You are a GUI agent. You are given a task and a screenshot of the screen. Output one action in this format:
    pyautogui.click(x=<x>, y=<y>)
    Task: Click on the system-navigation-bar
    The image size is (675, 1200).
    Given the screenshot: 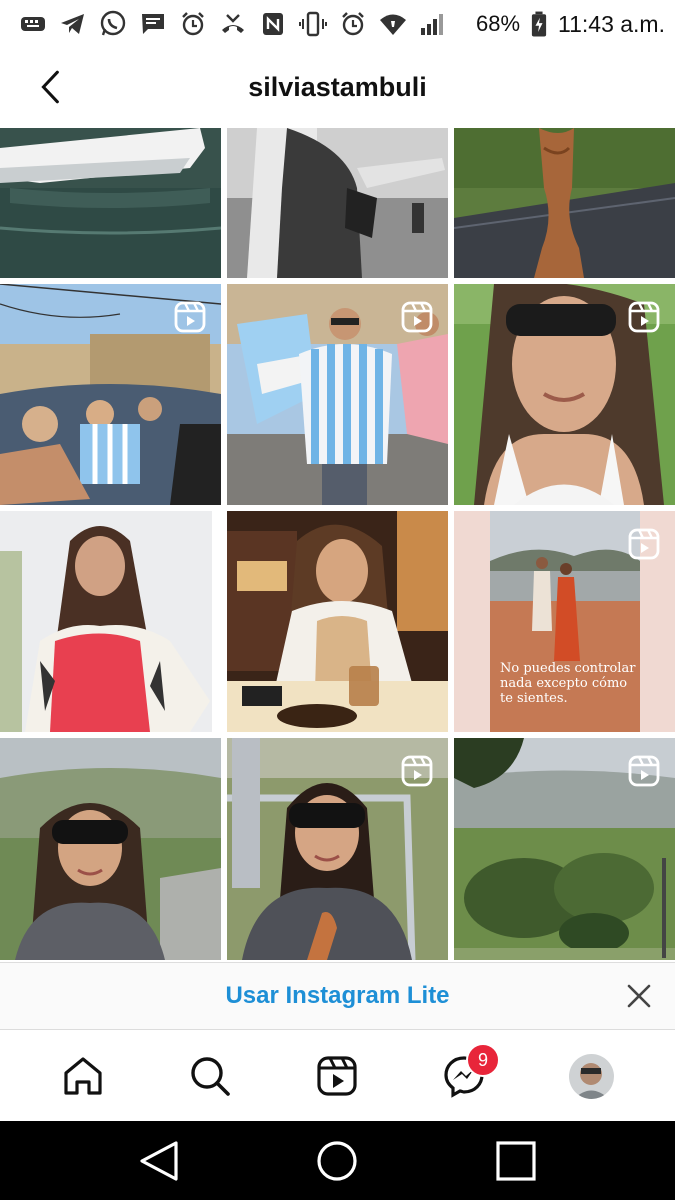 What is the action you would take?
    pyautogui.click(x=337, y=1160)
    